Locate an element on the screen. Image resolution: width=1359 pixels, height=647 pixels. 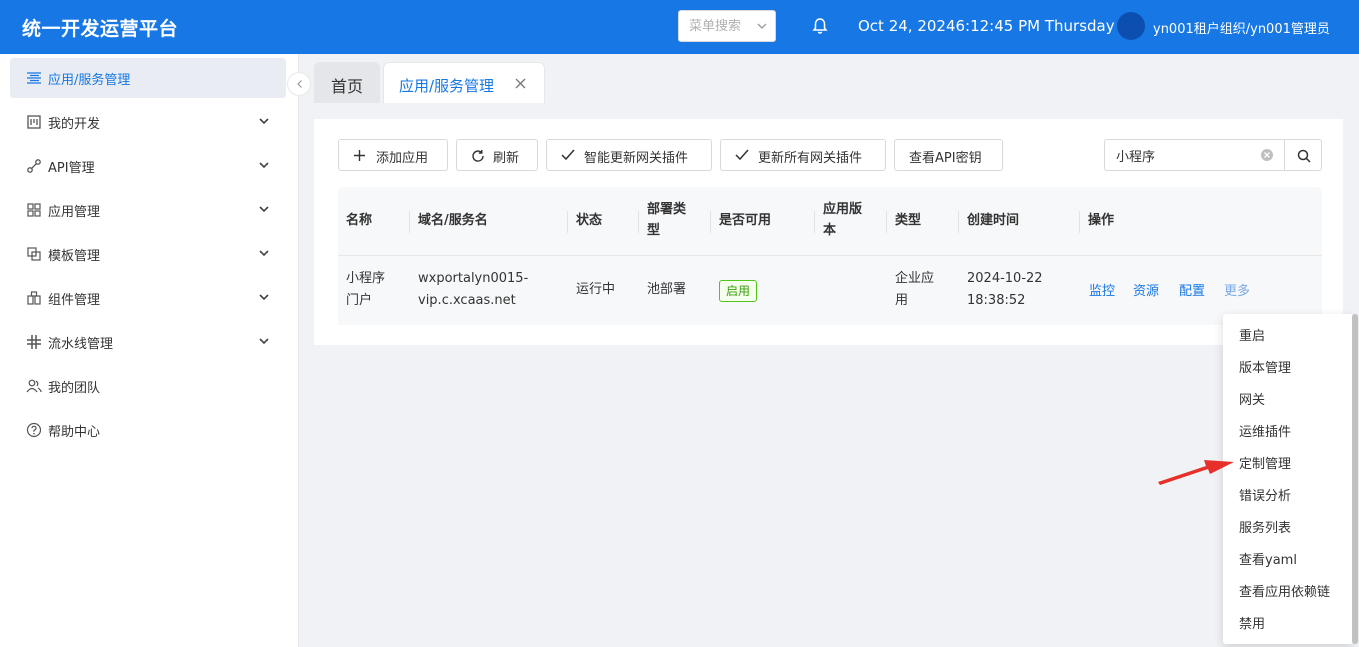
smart-update-plugin-button: 智能更新网关插件 is located at coordinates (629, 155).